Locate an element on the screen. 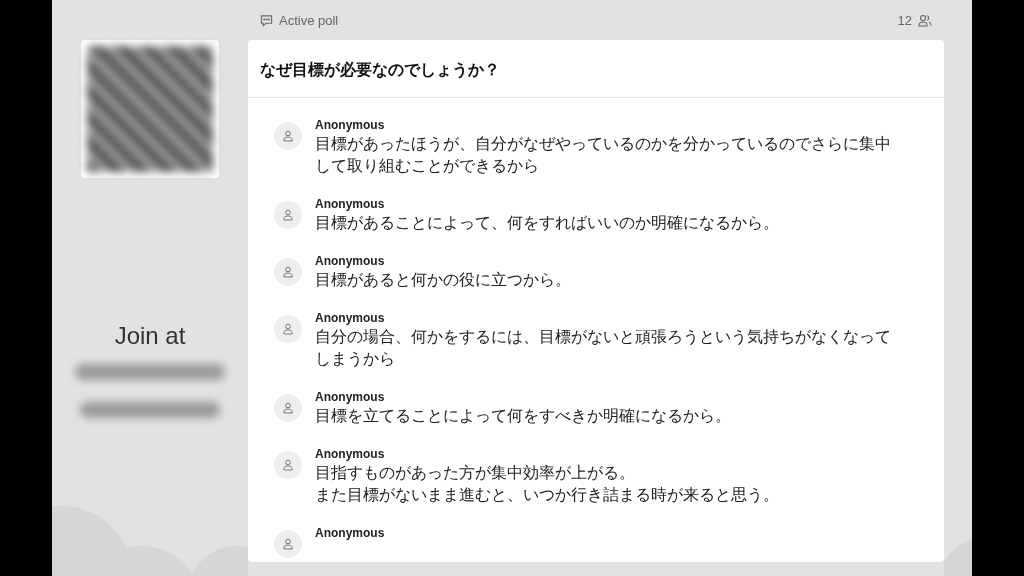 This screenshot has height=576, width=1024. response-text: 目標があると何かの役に立つから。 is located at coordinates (443, 280).